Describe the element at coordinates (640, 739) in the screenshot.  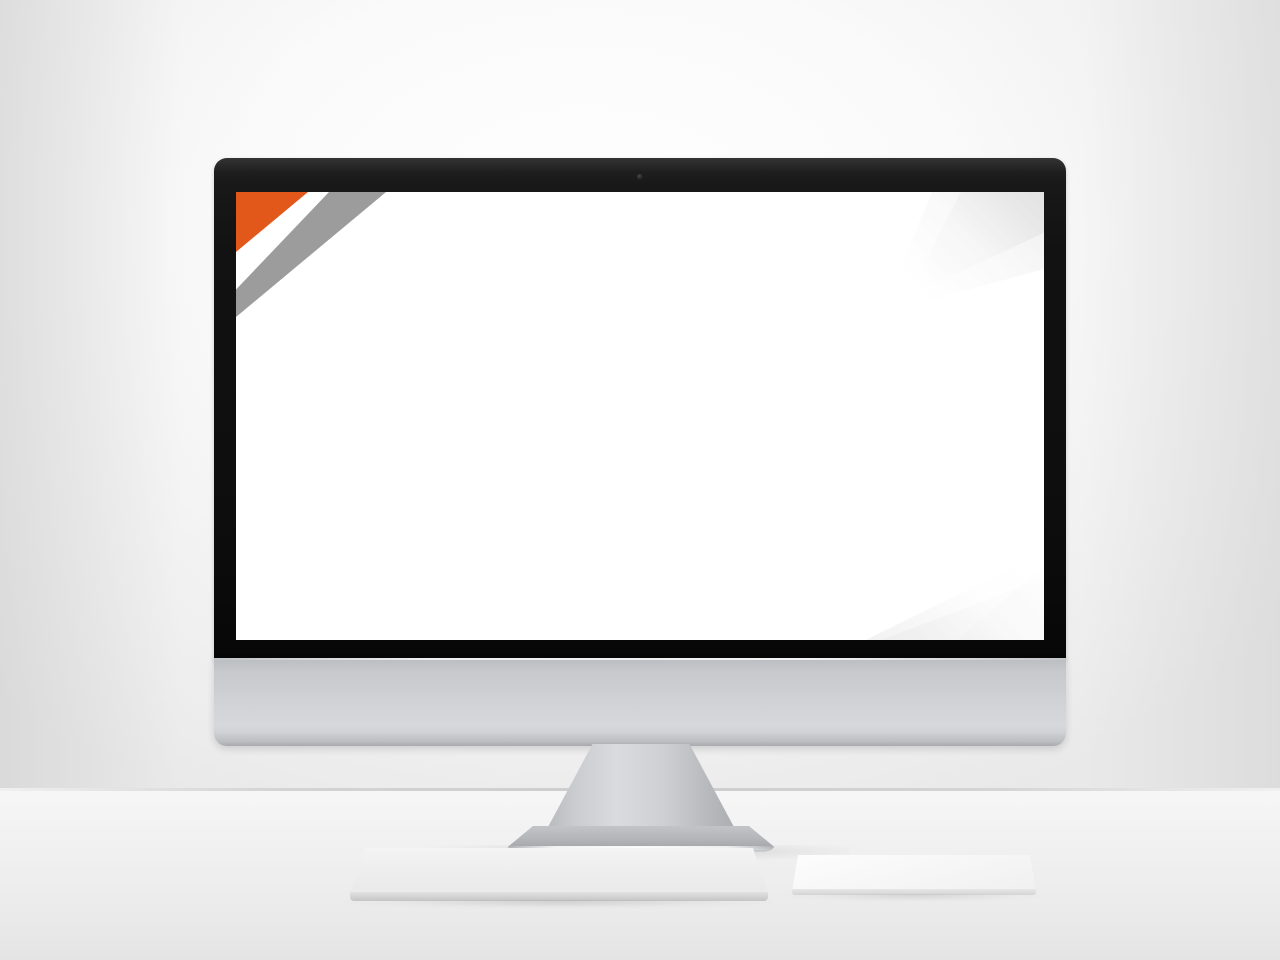
I see `chin-shading` at that location.